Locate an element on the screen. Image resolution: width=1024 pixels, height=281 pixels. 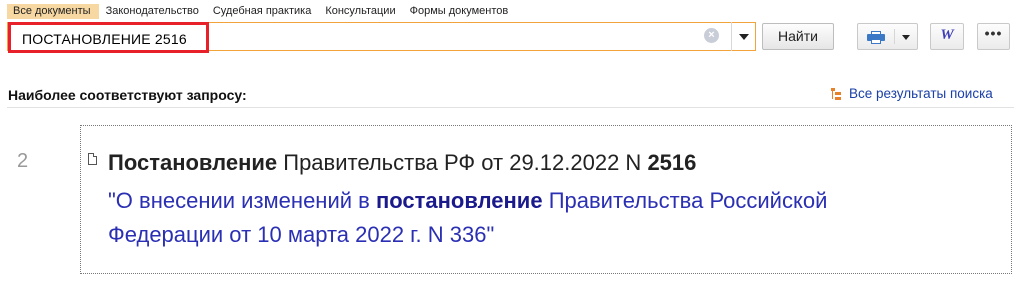
more-icon: ••• is located at coordinates (993, 33).